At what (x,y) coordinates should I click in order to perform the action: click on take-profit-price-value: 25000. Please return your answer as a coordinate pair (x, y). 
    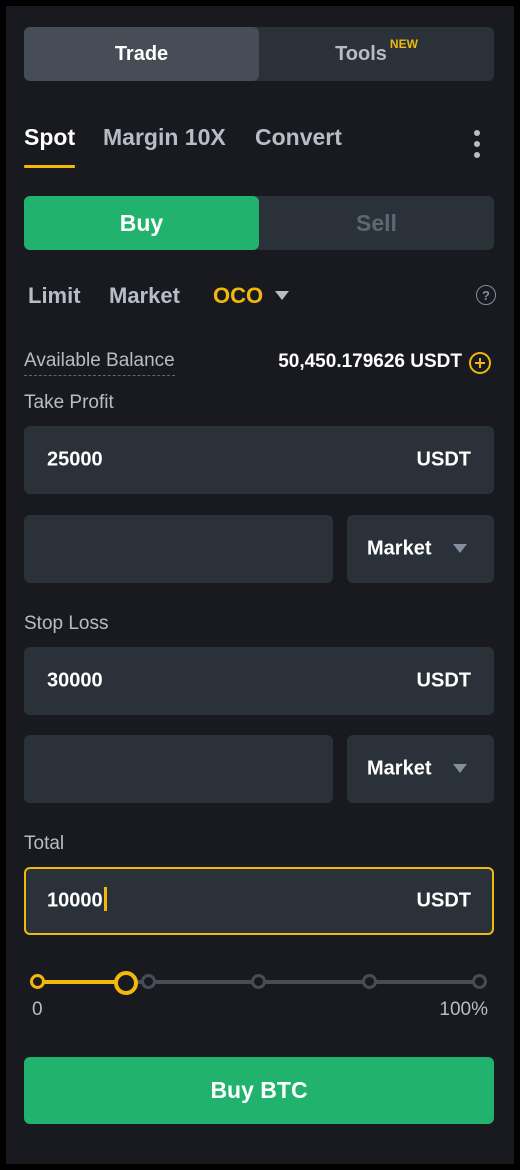
    Looking at the image, I should click on (75, 459).